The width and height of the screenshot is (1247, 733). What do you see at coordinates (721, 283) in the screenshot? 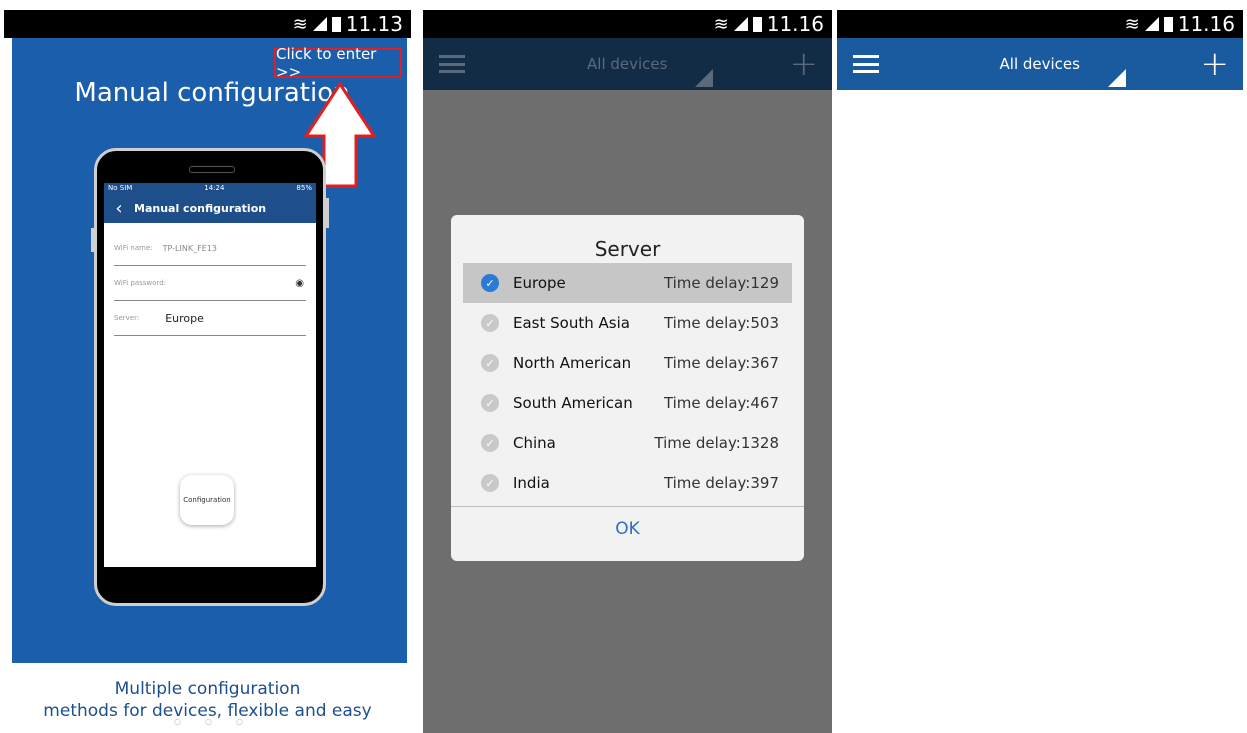
I see `server-delay: Time delay:129` at bounding box center [721, 283].